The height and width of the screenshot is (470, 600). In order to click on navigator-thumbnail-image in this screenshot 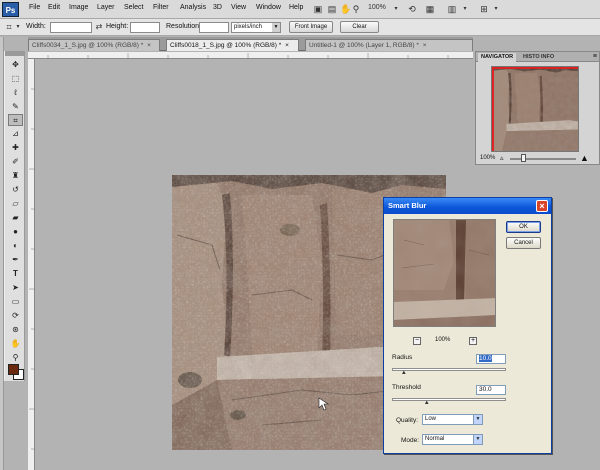, I will do `click(535, 109)`.